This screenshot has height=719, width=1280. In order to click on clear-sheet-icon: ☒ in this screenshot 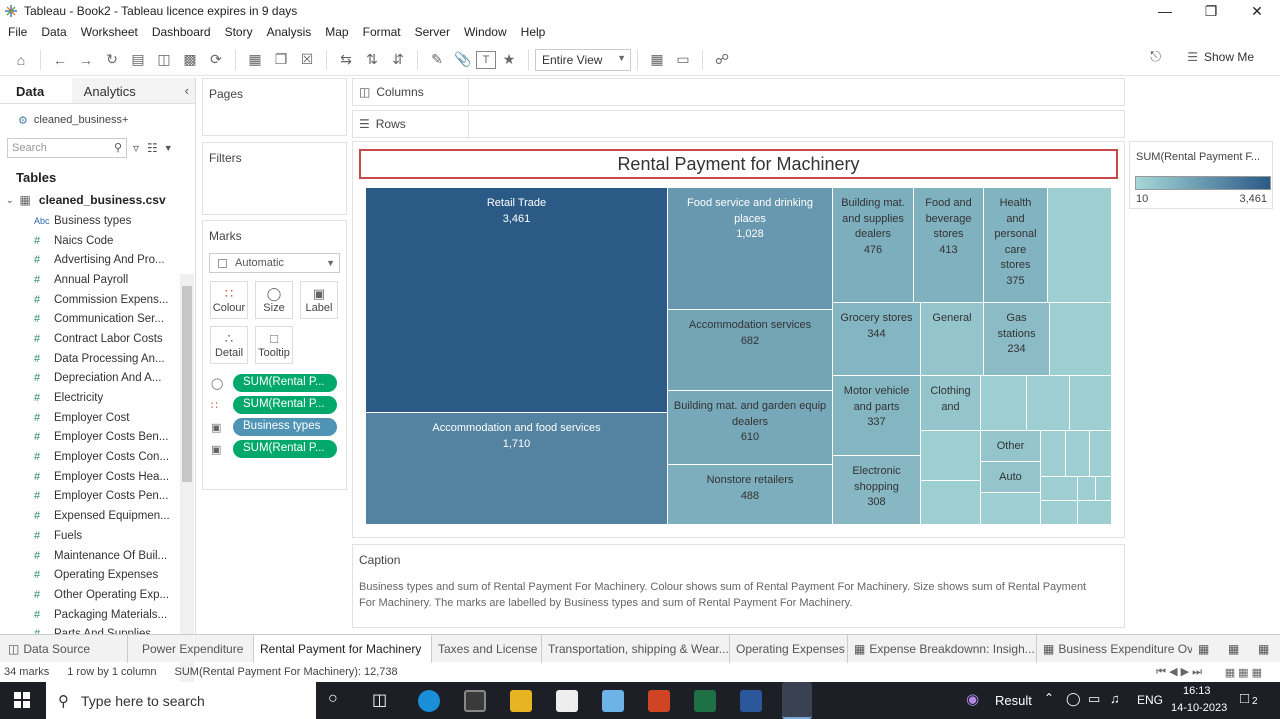, I will do `click(307, 60)`.